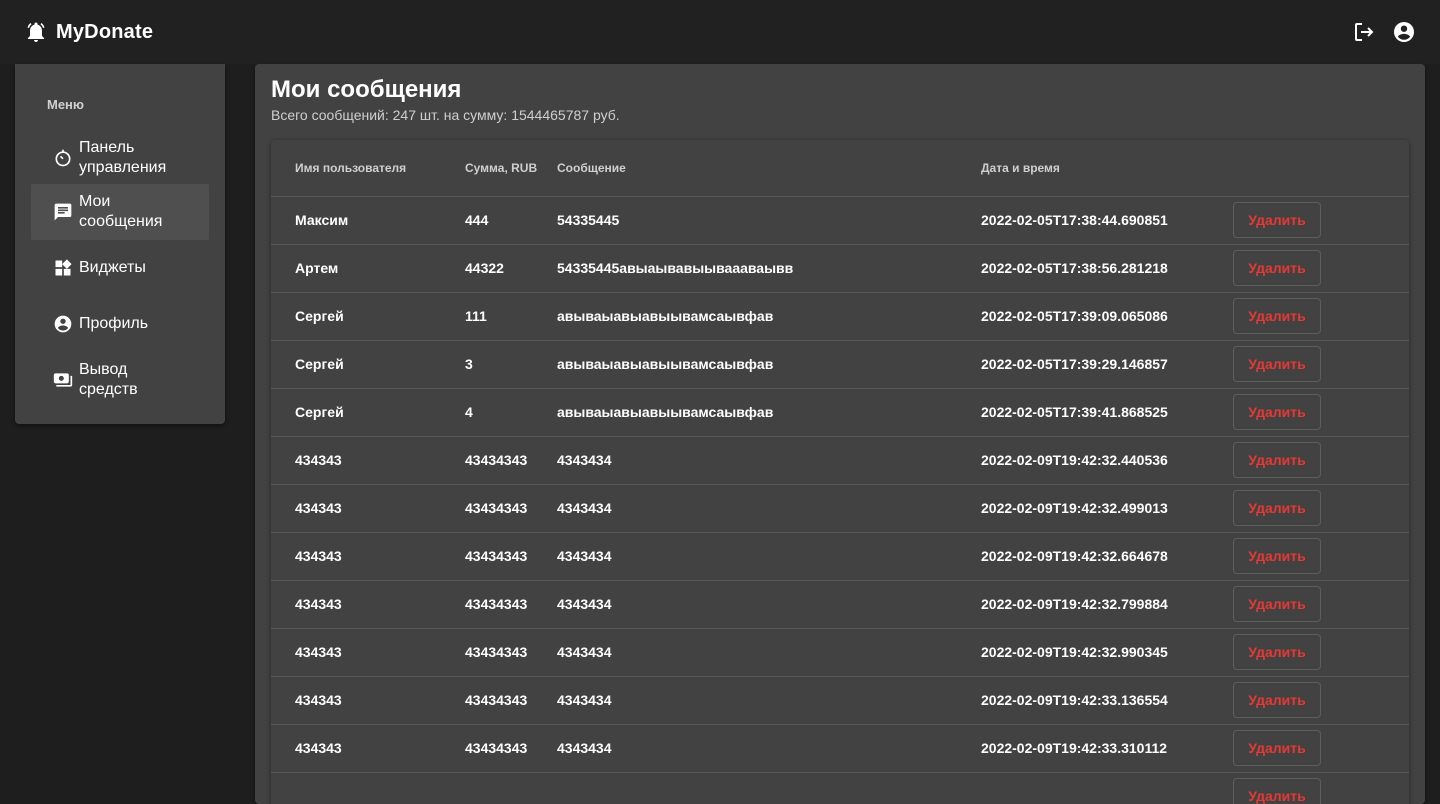 The width and height of the screenshot is (1440, 804). Describe the element at coordinates (511, 364) in the screenshot. I see `cell-sum: 3` at that location.